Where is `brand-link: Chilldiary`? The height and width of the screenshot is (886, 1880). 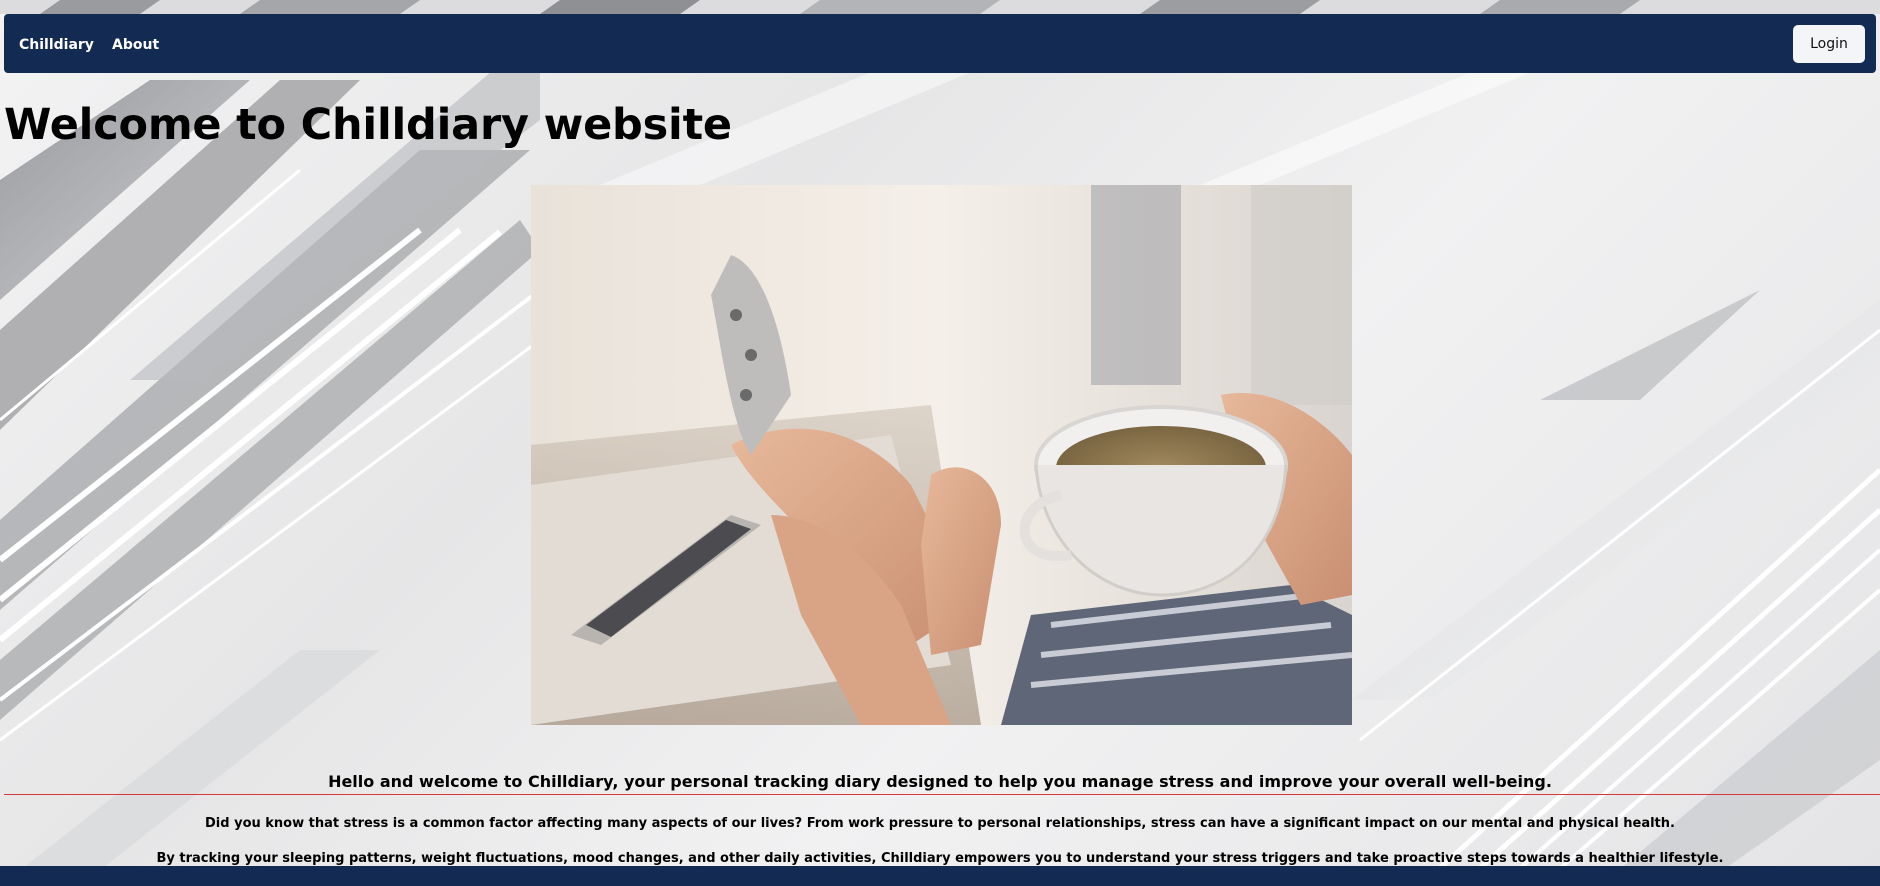 brand-link: Chilldiary is located at coordinates (56, 45).